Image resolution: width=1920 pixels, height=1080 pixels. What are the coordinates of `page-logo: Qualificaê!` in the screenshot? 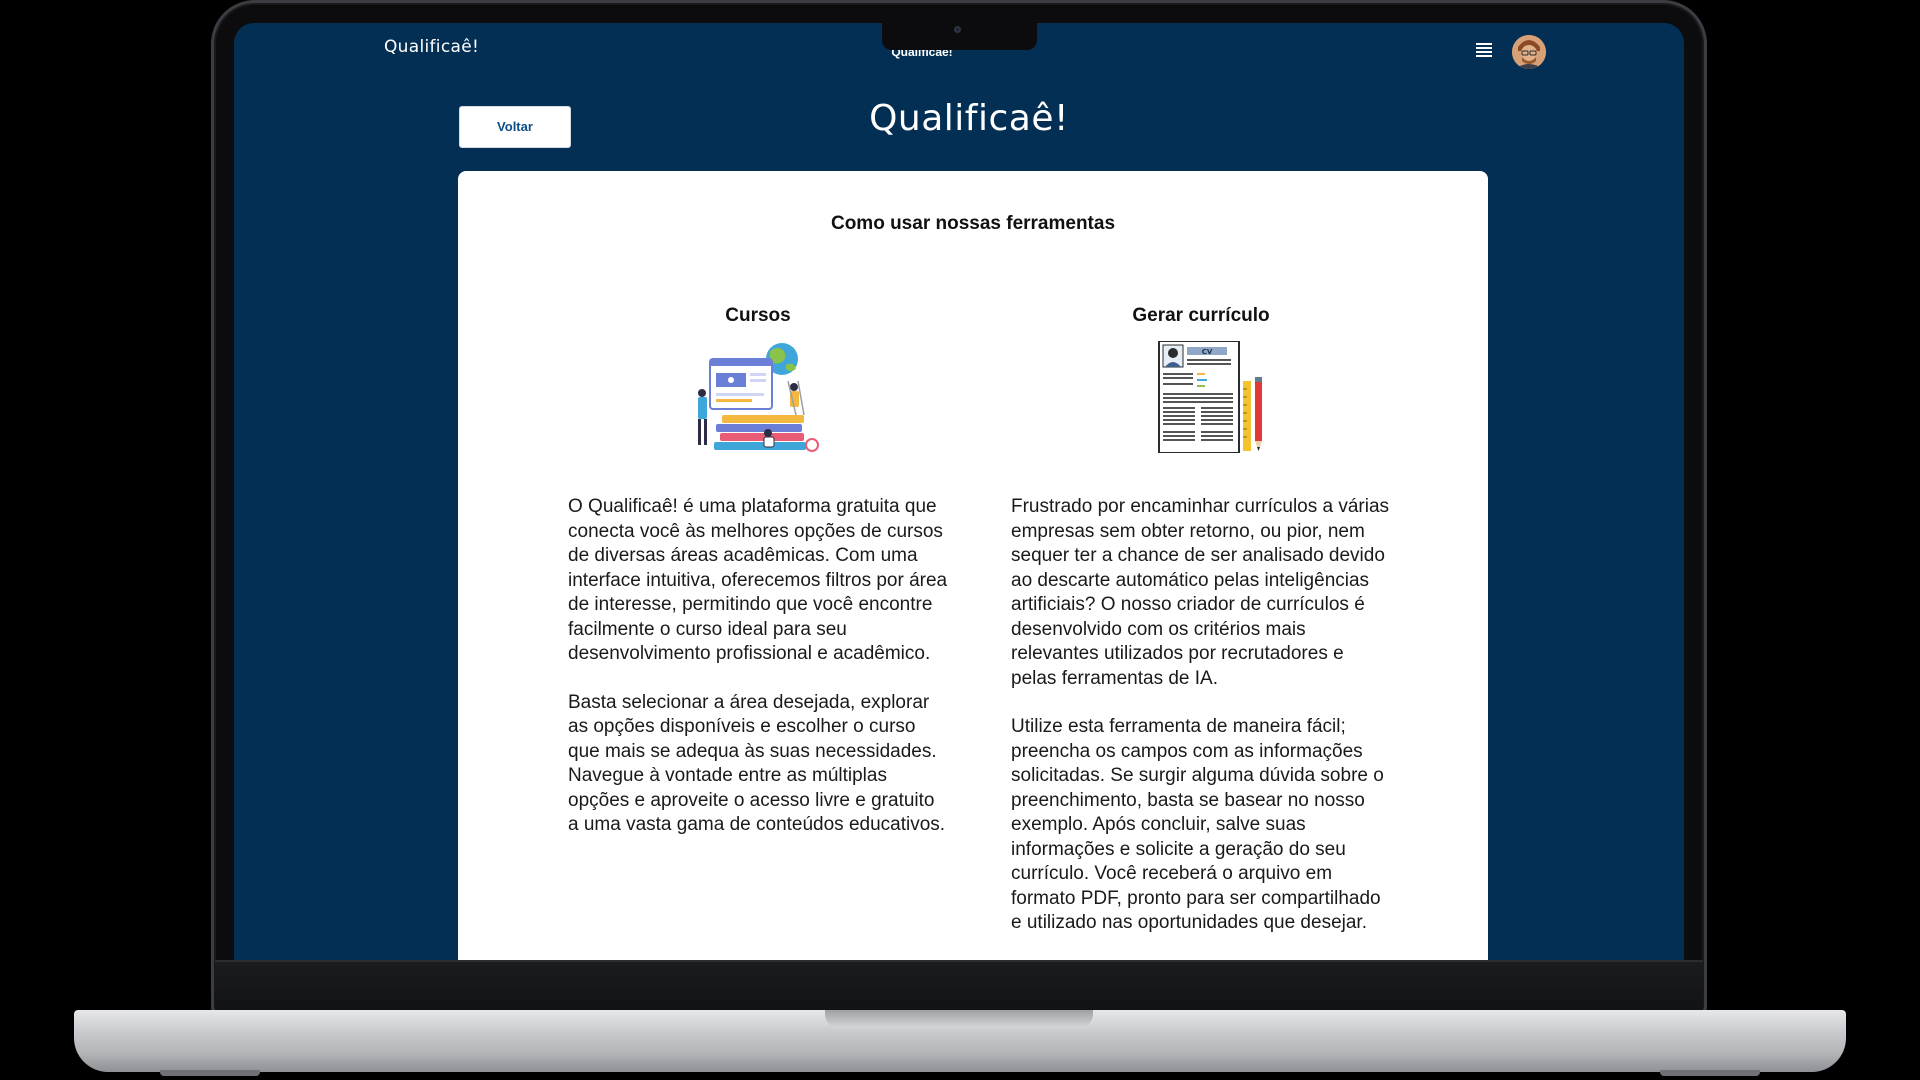 It's located at (969, 118).